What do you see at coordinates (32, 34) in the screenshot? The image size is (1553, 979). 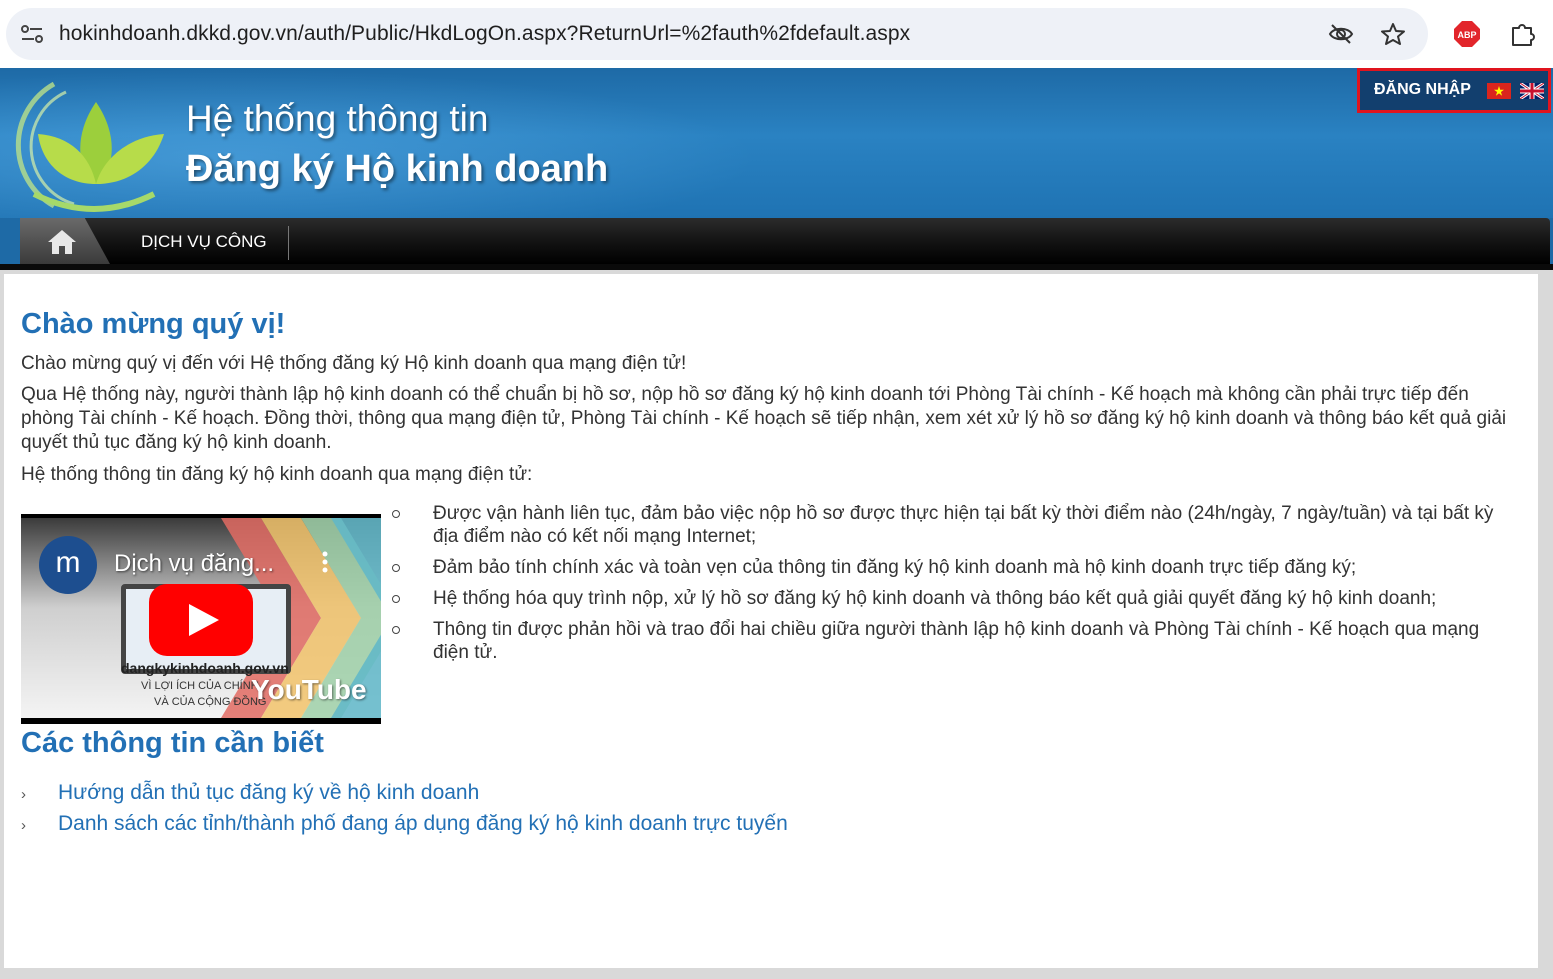 I see `site-info-icon` at bounding box center [32, 34].